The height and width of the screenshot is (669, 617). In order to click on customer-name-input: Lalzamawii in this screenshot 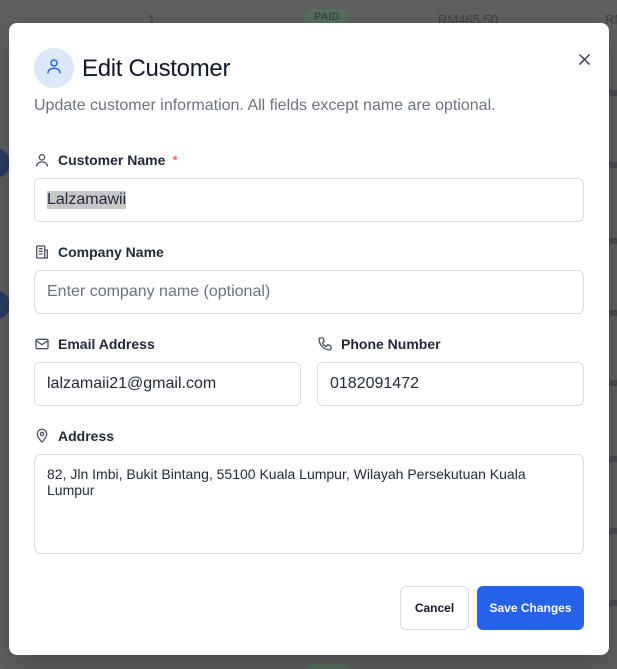, I will do `click(309, 200)`.